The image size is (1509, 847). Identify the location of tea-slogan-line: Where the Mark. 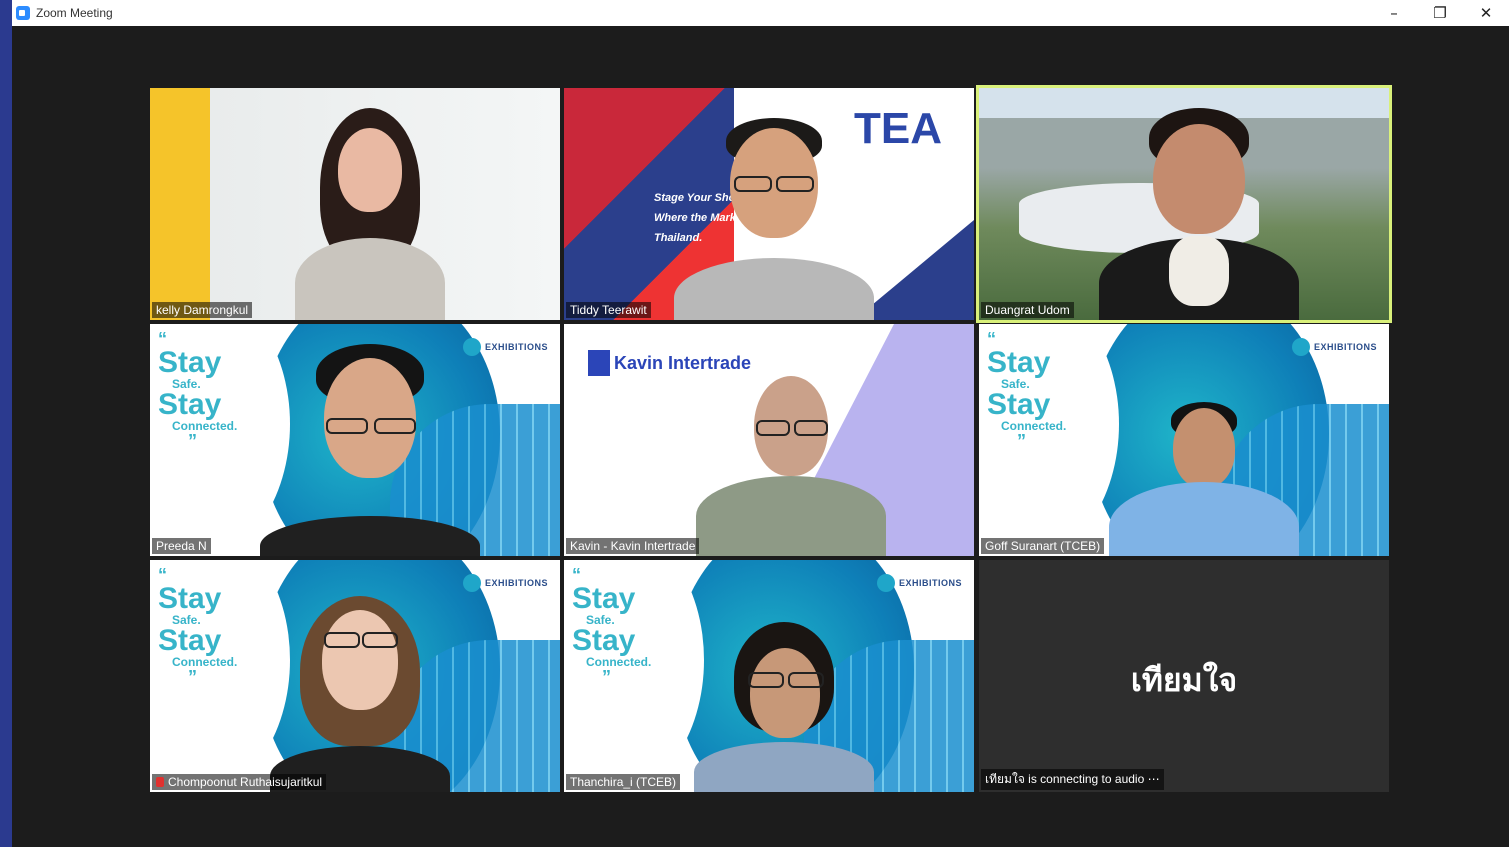
(695, 218).